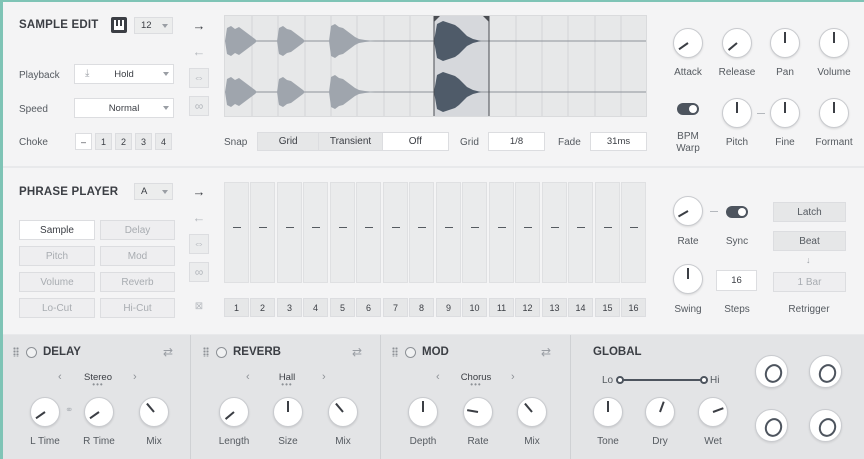  Describe the element at coordinates (135, 377) in the screenshot. I see `delay-next-arrow: ›` at that location.